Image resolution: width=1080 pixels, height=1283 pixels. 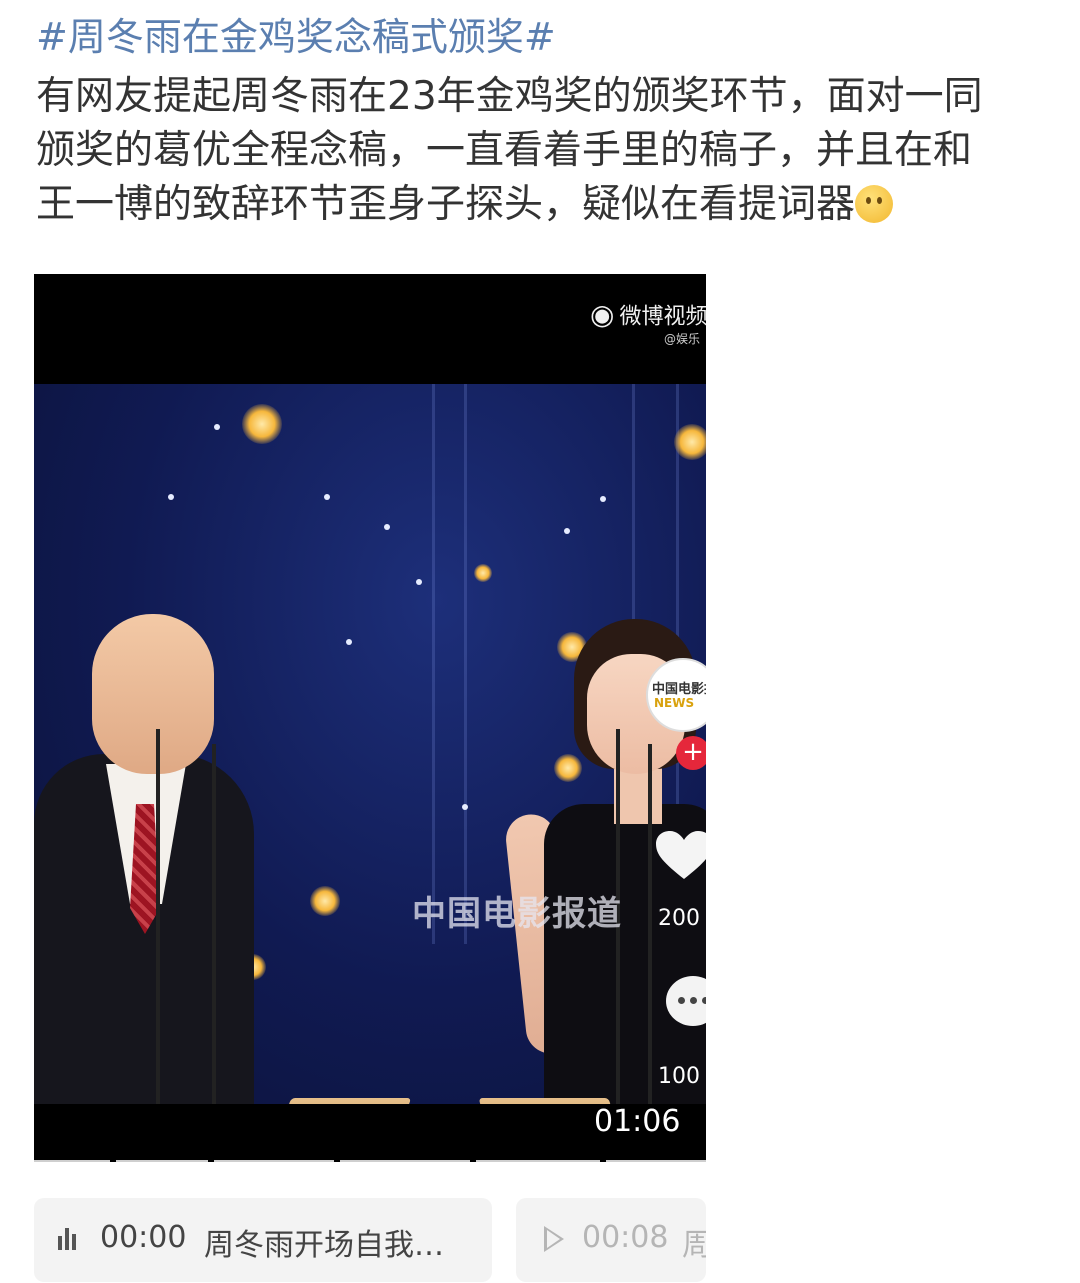 I want to click on video-duration: 01:06, so click(x=637, y=1121).